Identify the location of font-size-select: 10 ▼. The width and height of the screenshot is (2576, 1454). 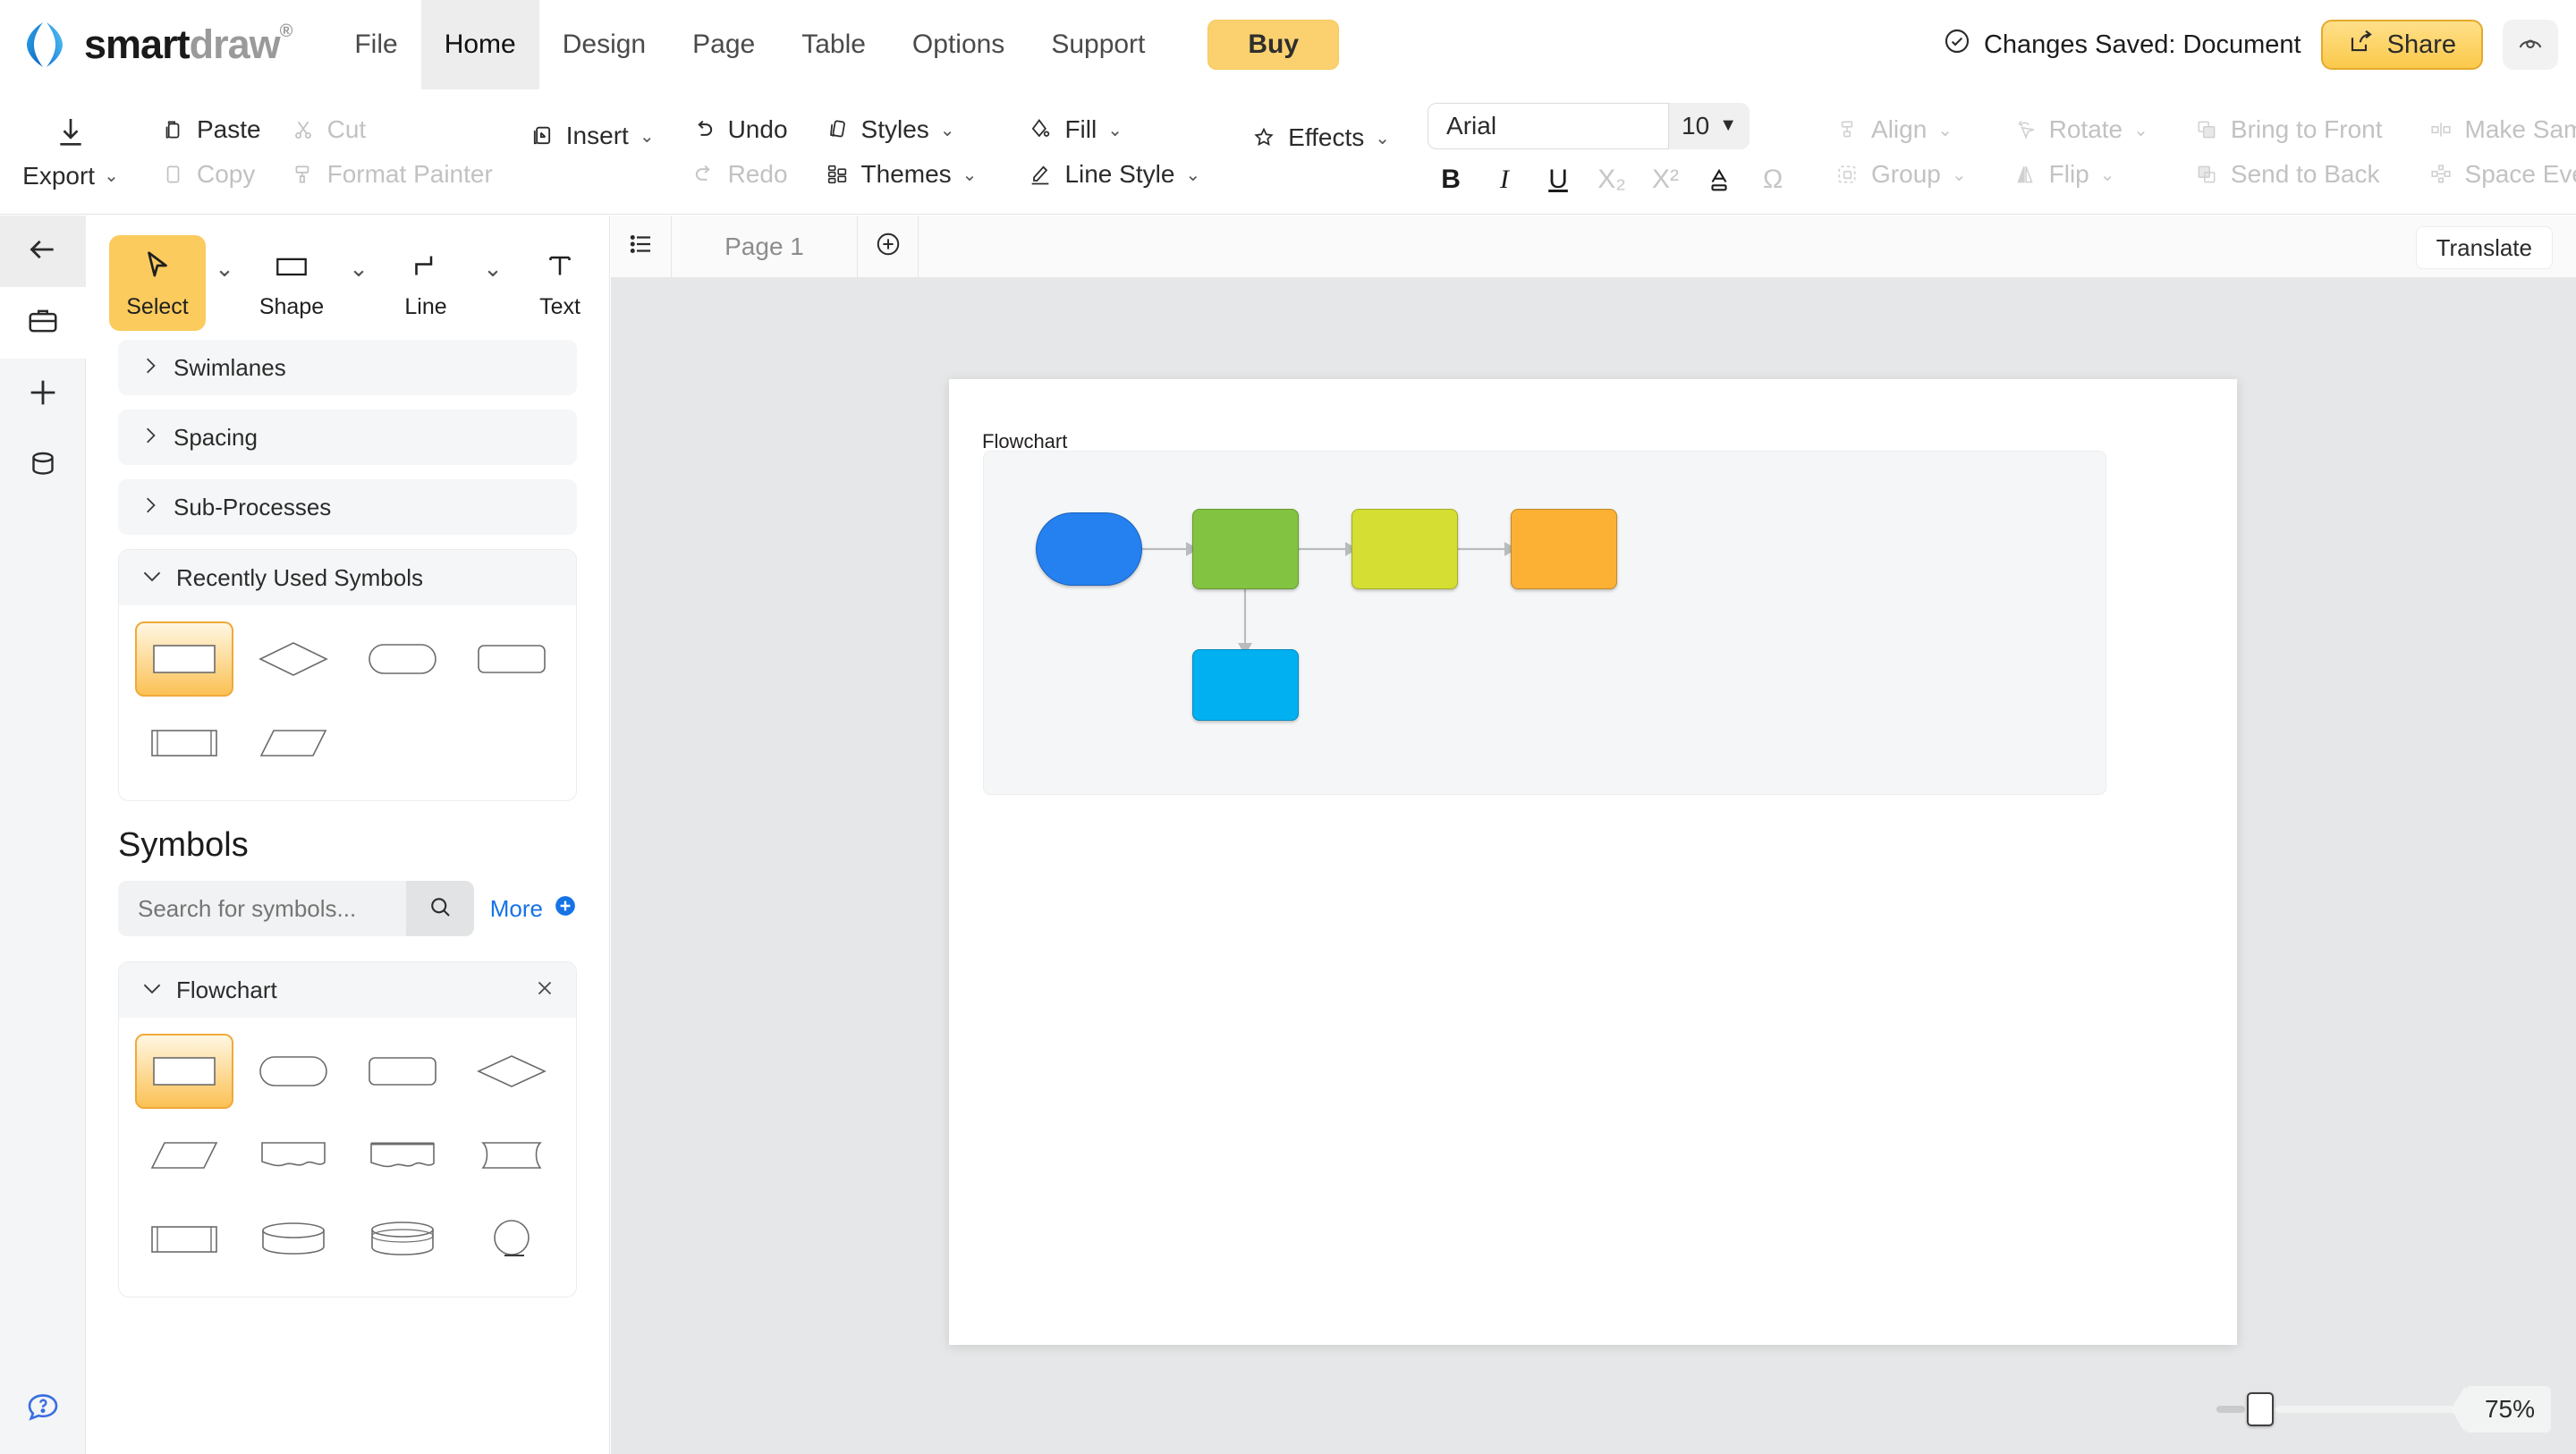
(1709, 126).